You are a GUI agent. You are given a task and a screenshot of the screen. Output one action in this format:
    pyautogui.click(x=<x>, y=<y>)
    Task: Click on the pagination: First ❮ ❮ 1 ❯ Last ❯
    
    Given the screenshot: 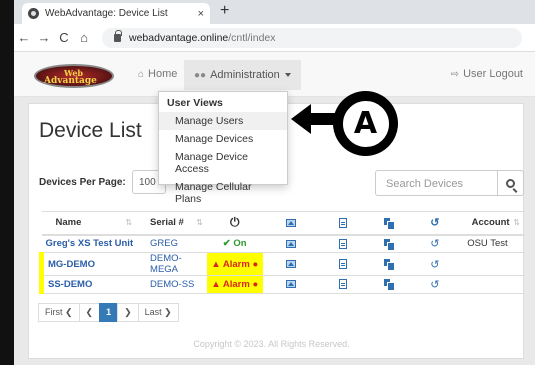 What is the action you would take?
    pyautogui.click(x=108, y=312)
    